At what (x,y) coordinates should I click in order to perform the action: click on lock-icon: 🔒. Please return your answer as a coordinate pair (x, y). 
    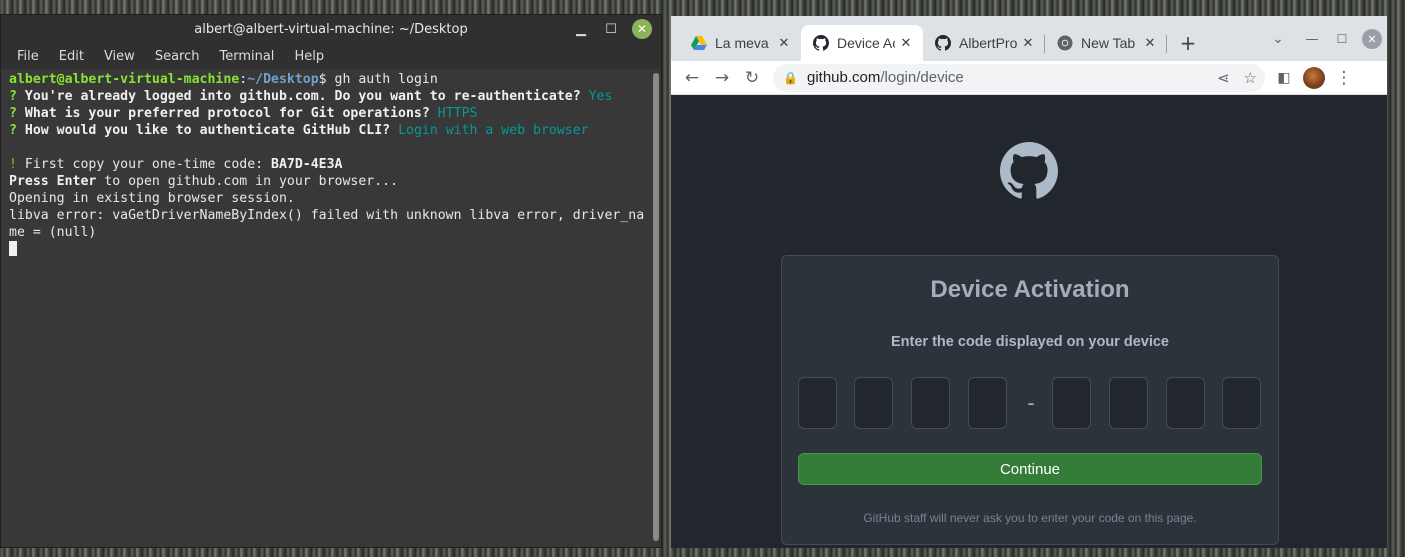
    Looking at the image, I should click on (790, 77).